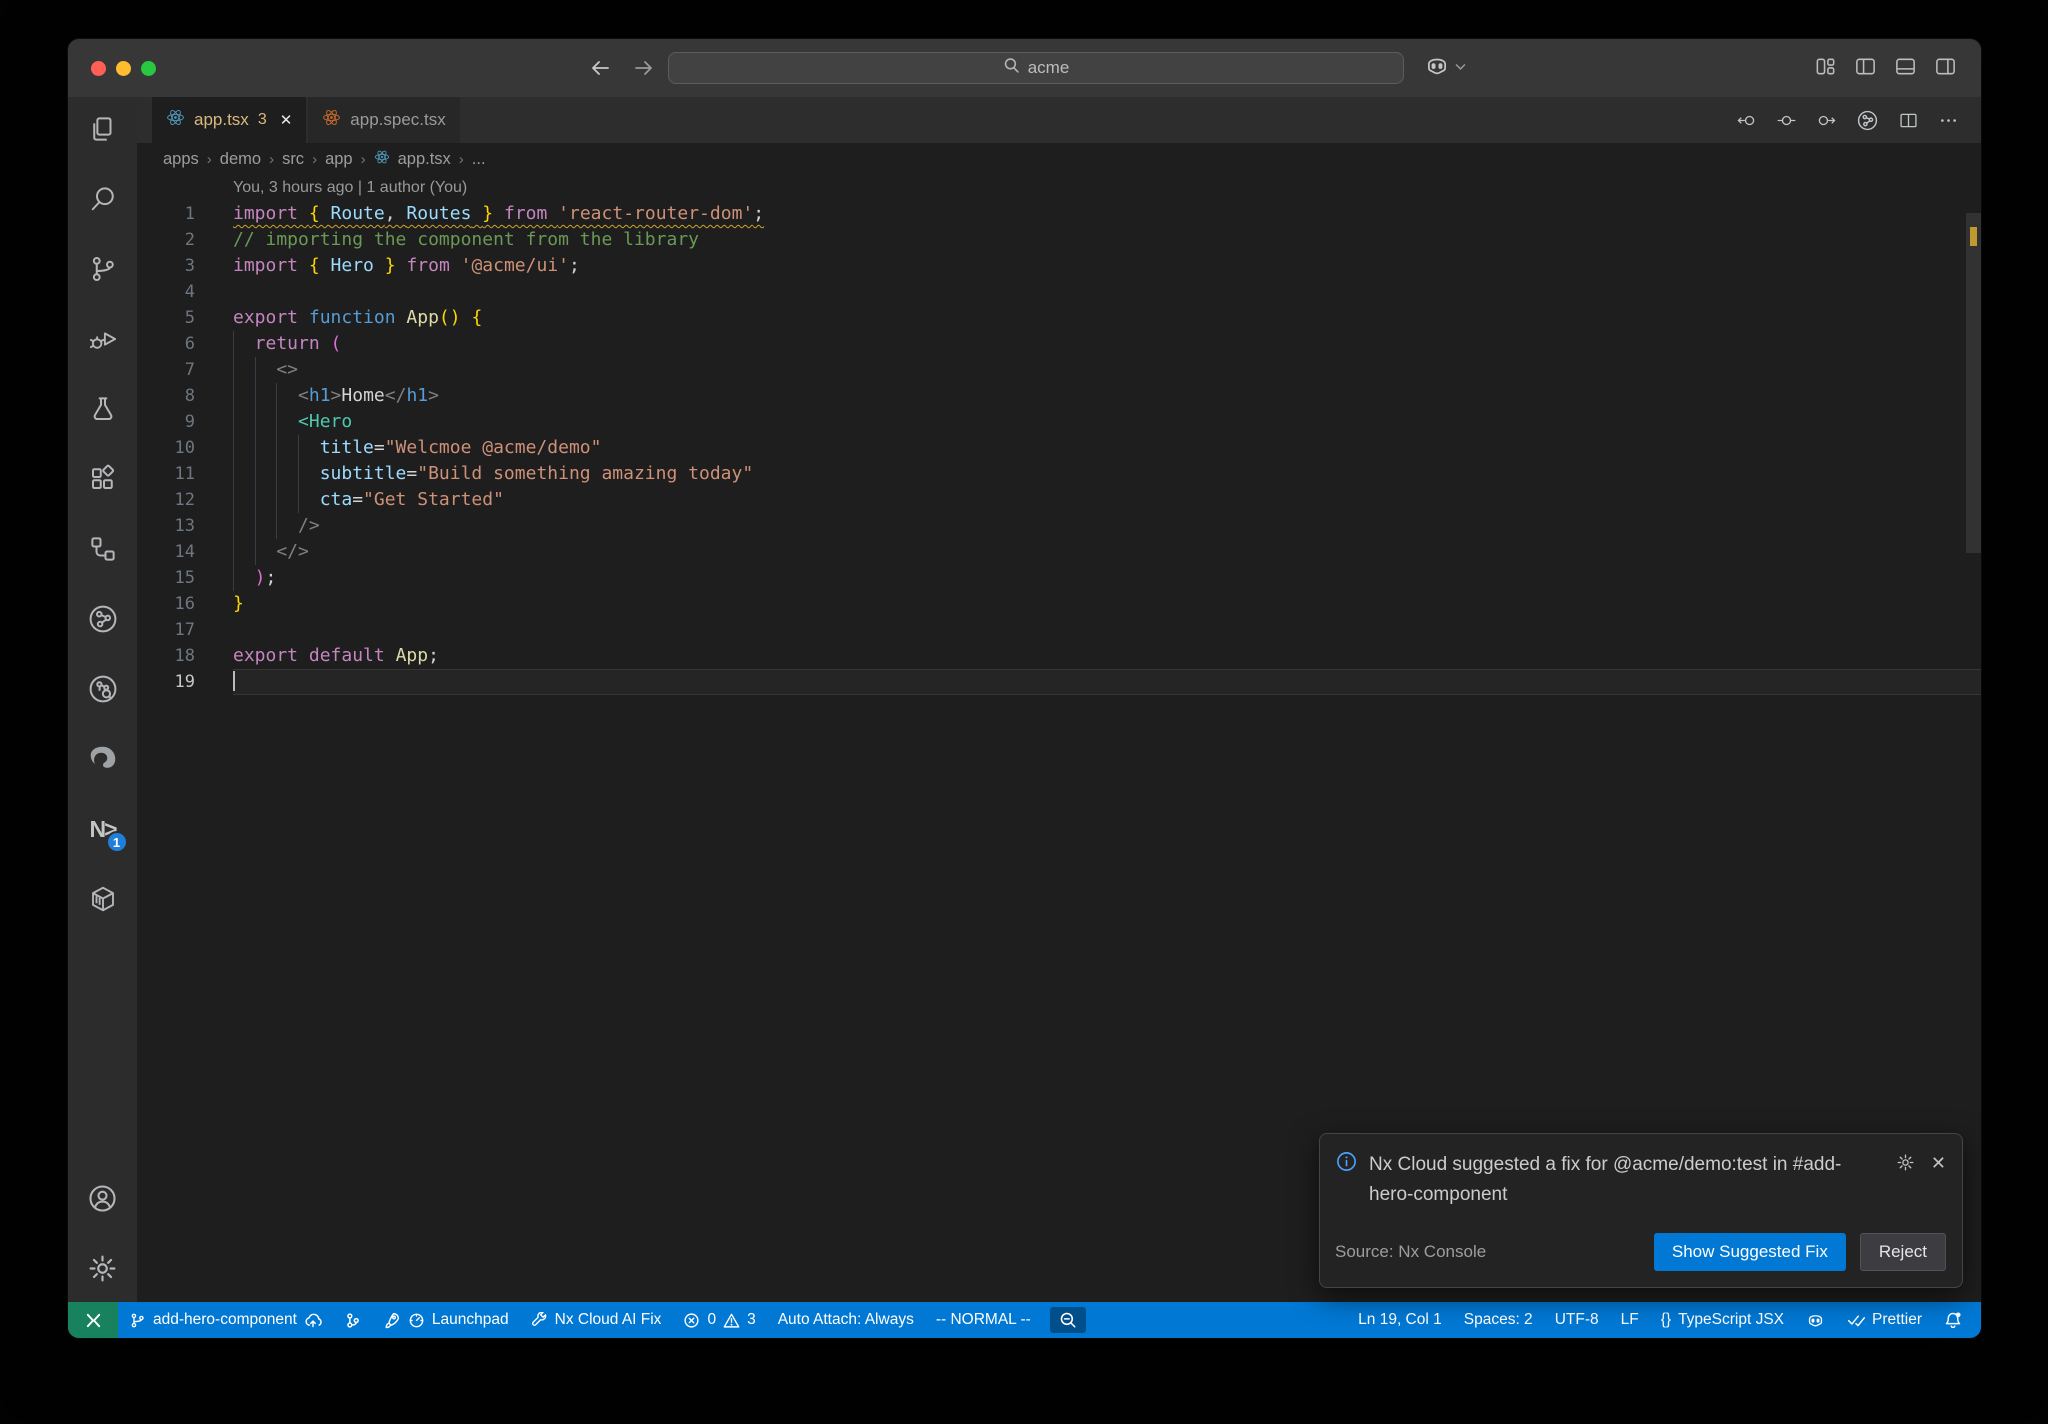  What do you see at coordinates (1749, 1252) in the screenshot?
I see `show-suggested-fix-button: Show Suggested Fix` at bounding box center [1749, 1252].